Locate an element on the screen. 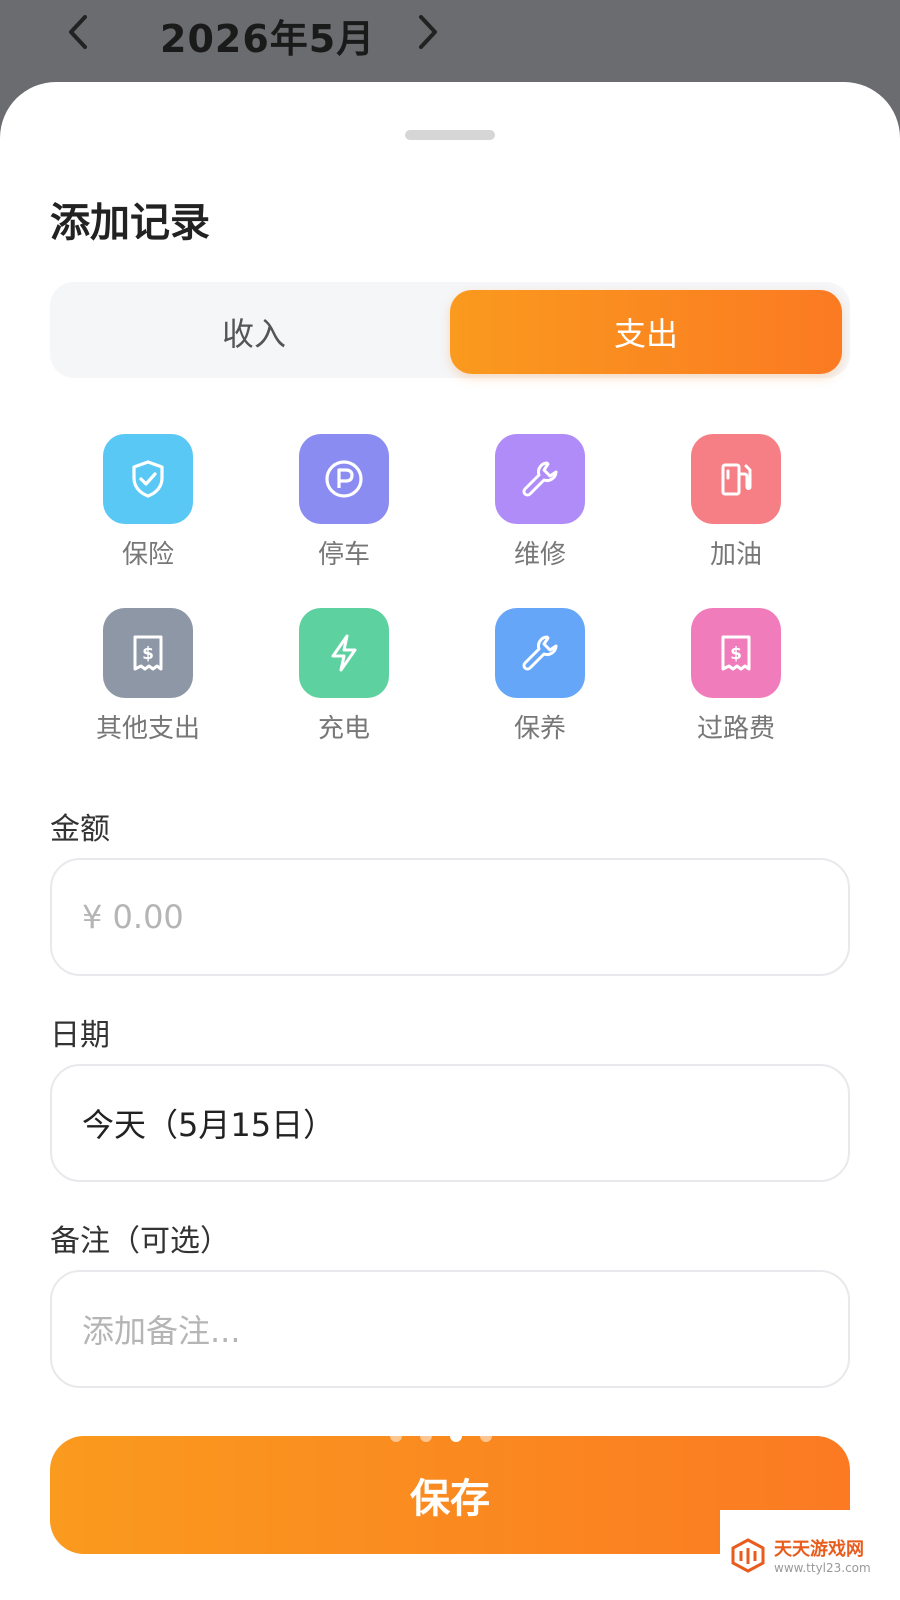  category-label: 其他支出 is located at coordinates (147, 729).